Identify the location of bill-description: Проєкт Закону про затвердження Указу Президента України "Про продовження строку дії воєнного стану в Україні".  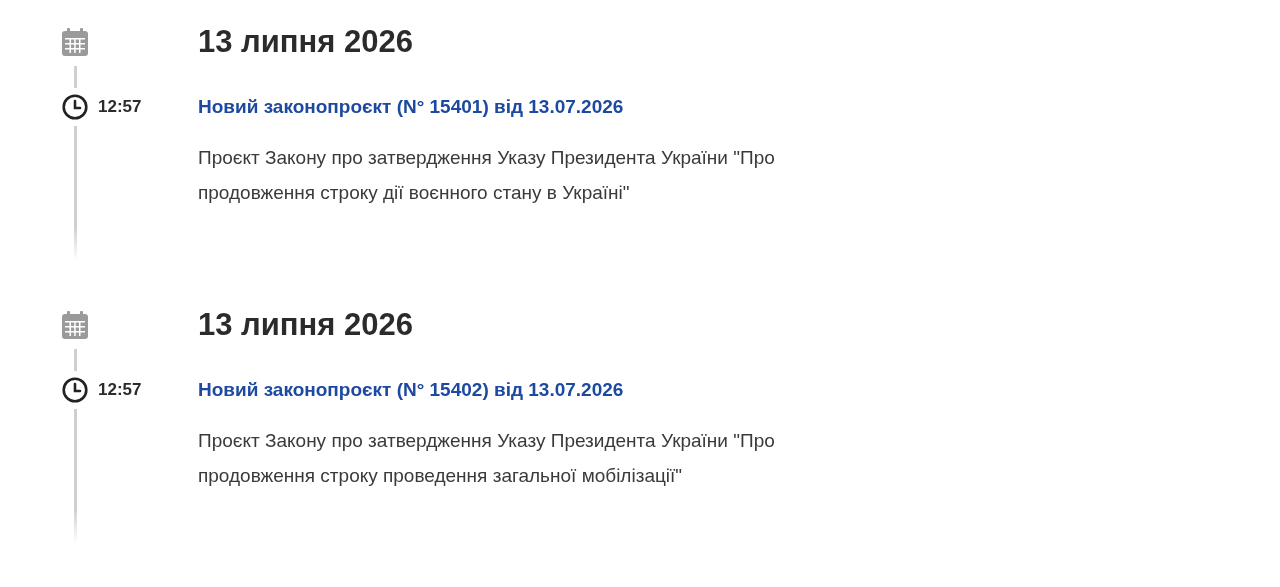
(487, 175).